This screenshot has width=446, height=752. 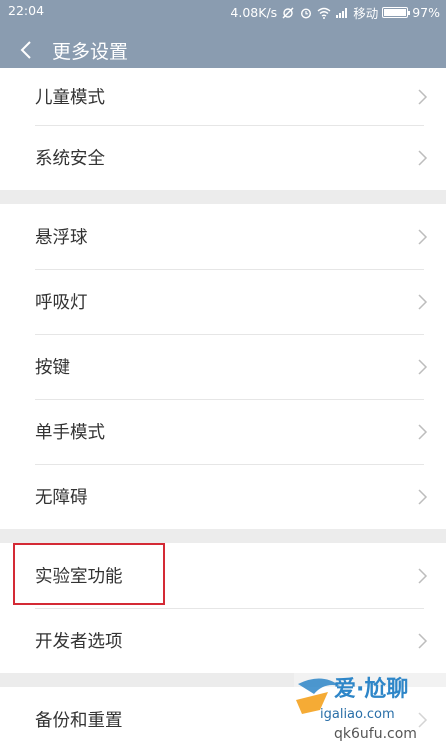 What do you see at coordinates (79, 719) in the screenshot?
I see `setting-label: 备份和重置` at bounding box center [79, 719].